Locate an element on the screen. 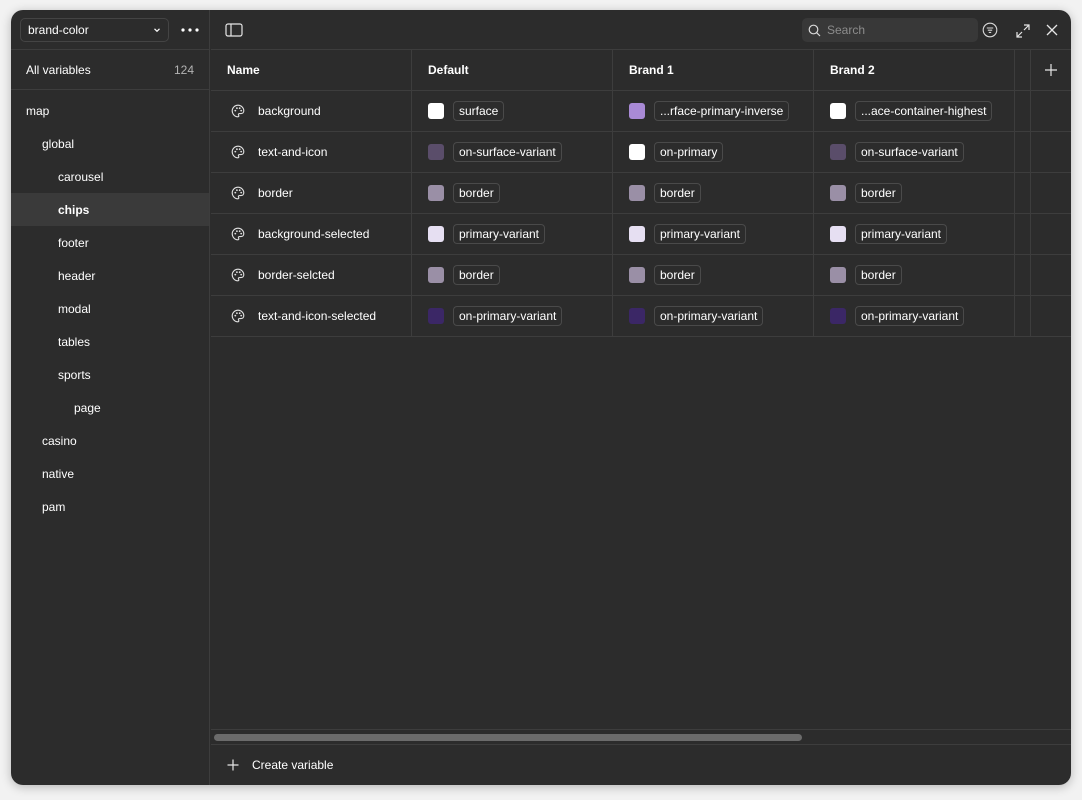 This screenshot has width=1082, height=800. value-cell-brand-2: on-surface-variant is located at coordinates (914, 152).